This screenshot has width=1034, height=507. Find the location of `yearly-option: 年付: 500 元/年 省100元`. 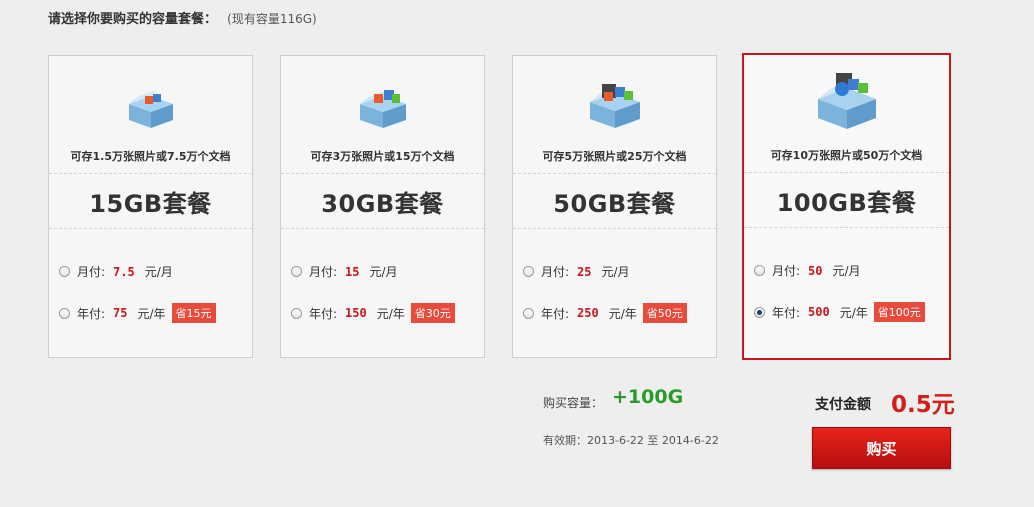

yearly-option: 年付: 500 元/年 省100元 is located at coordinates (839, 312).